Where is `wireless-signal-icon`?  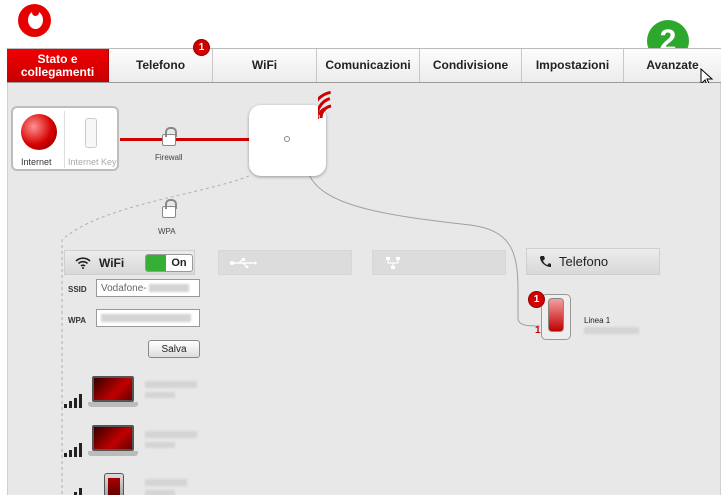 wireless-signal-icon is located at coordinates (325, 104).